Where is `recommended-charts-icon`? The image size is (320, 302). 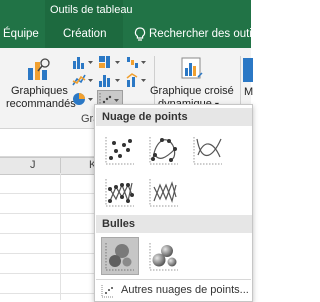
recommended-charts-icon is located at coordinates (39, 69).